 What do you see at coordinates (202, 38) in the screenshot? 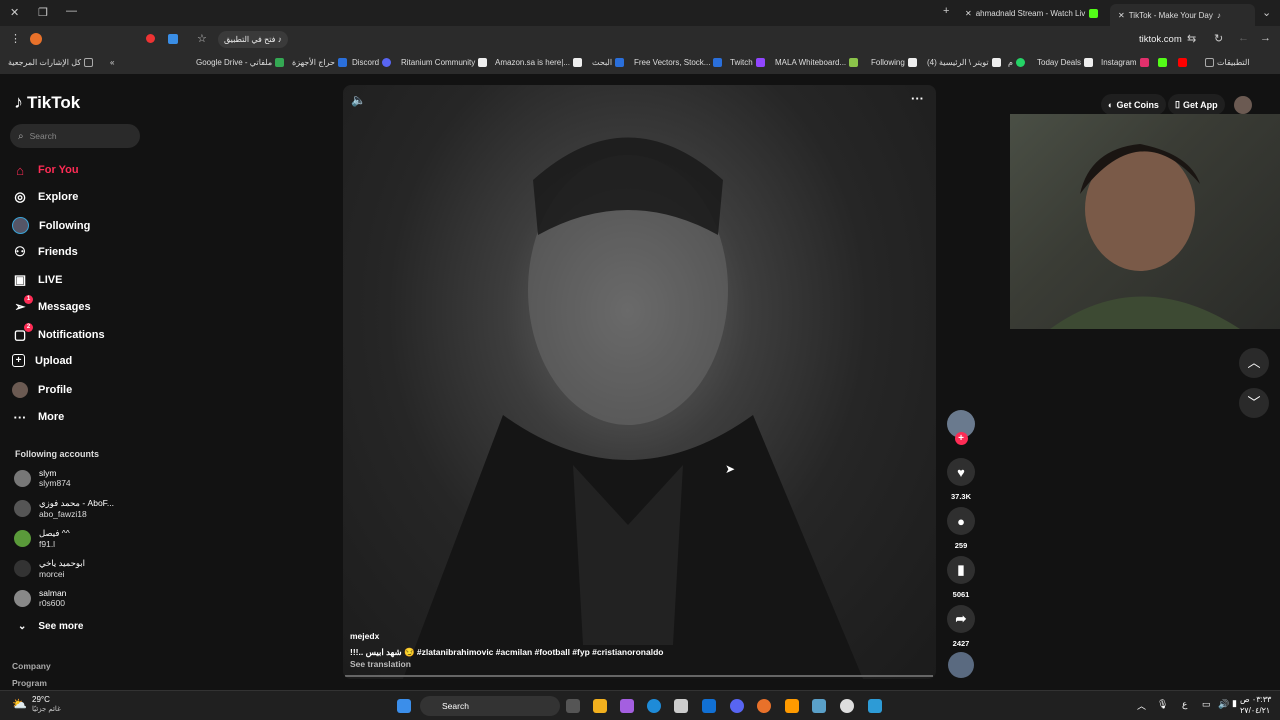
I see `bookmark-star-icon: ☆` at bounding box center [202, 38].